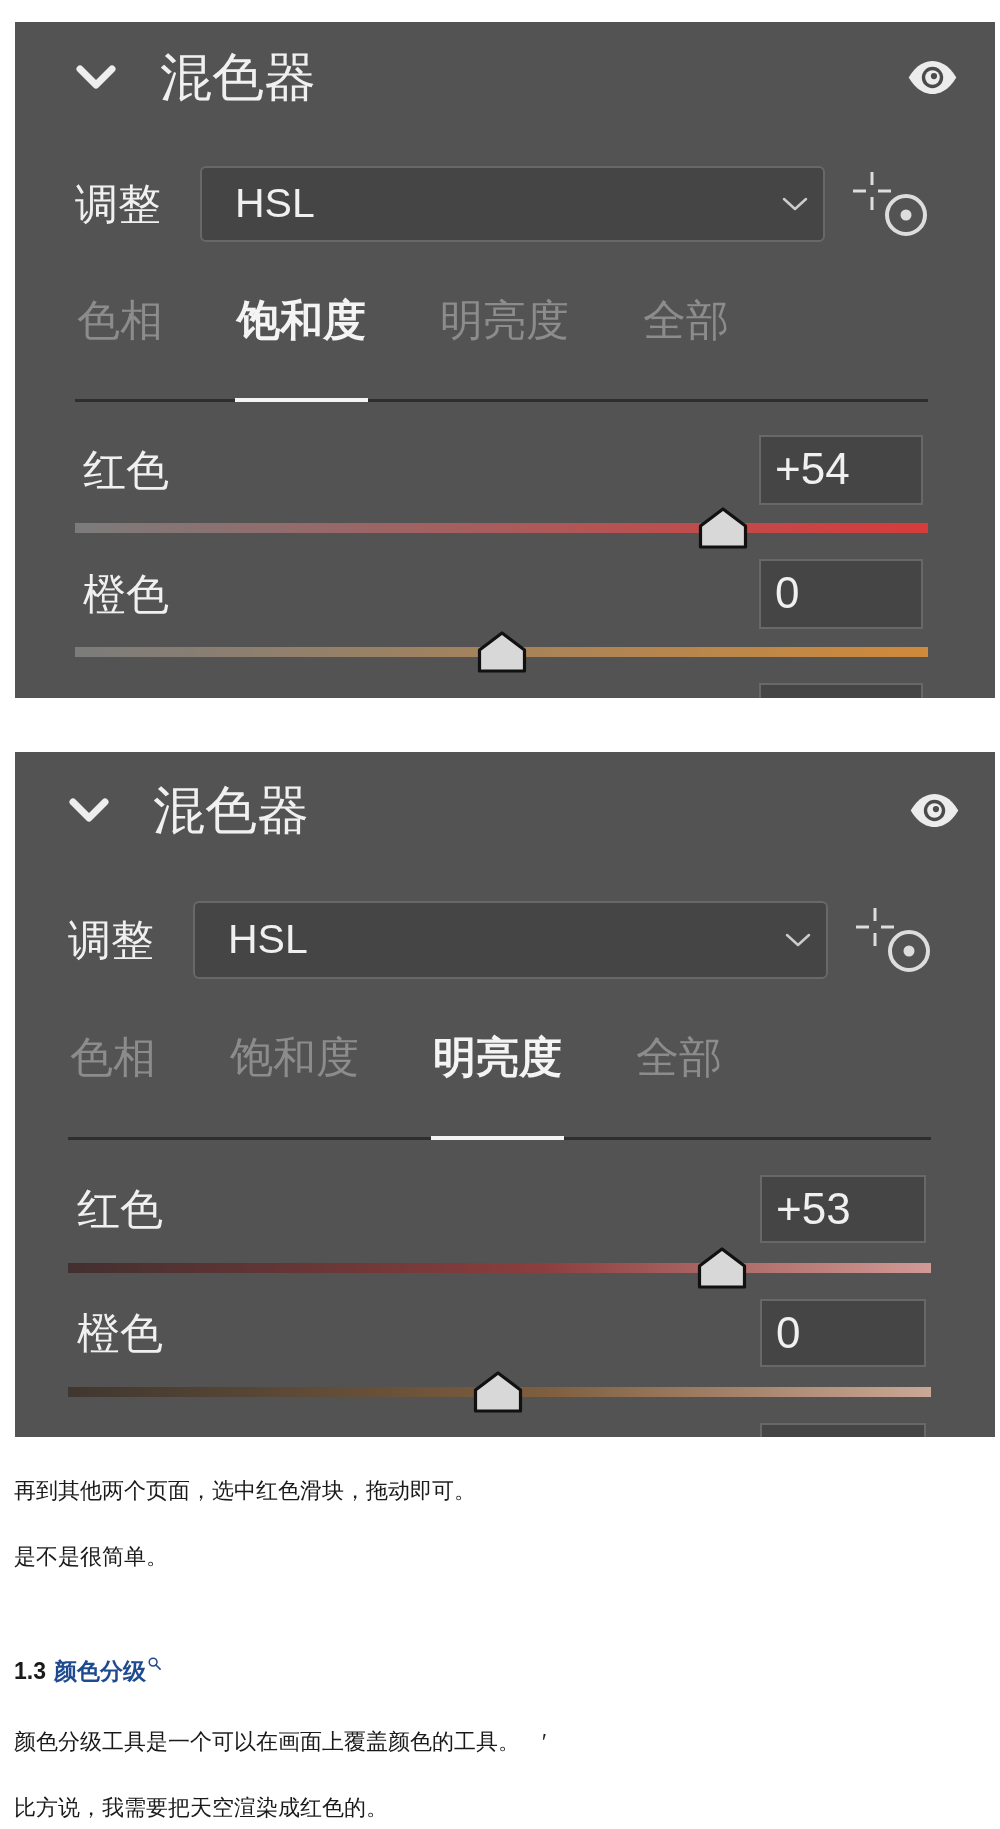 The image size is (1000, 1829). I want to click on tab: 明亮度, so click(497, 1085).